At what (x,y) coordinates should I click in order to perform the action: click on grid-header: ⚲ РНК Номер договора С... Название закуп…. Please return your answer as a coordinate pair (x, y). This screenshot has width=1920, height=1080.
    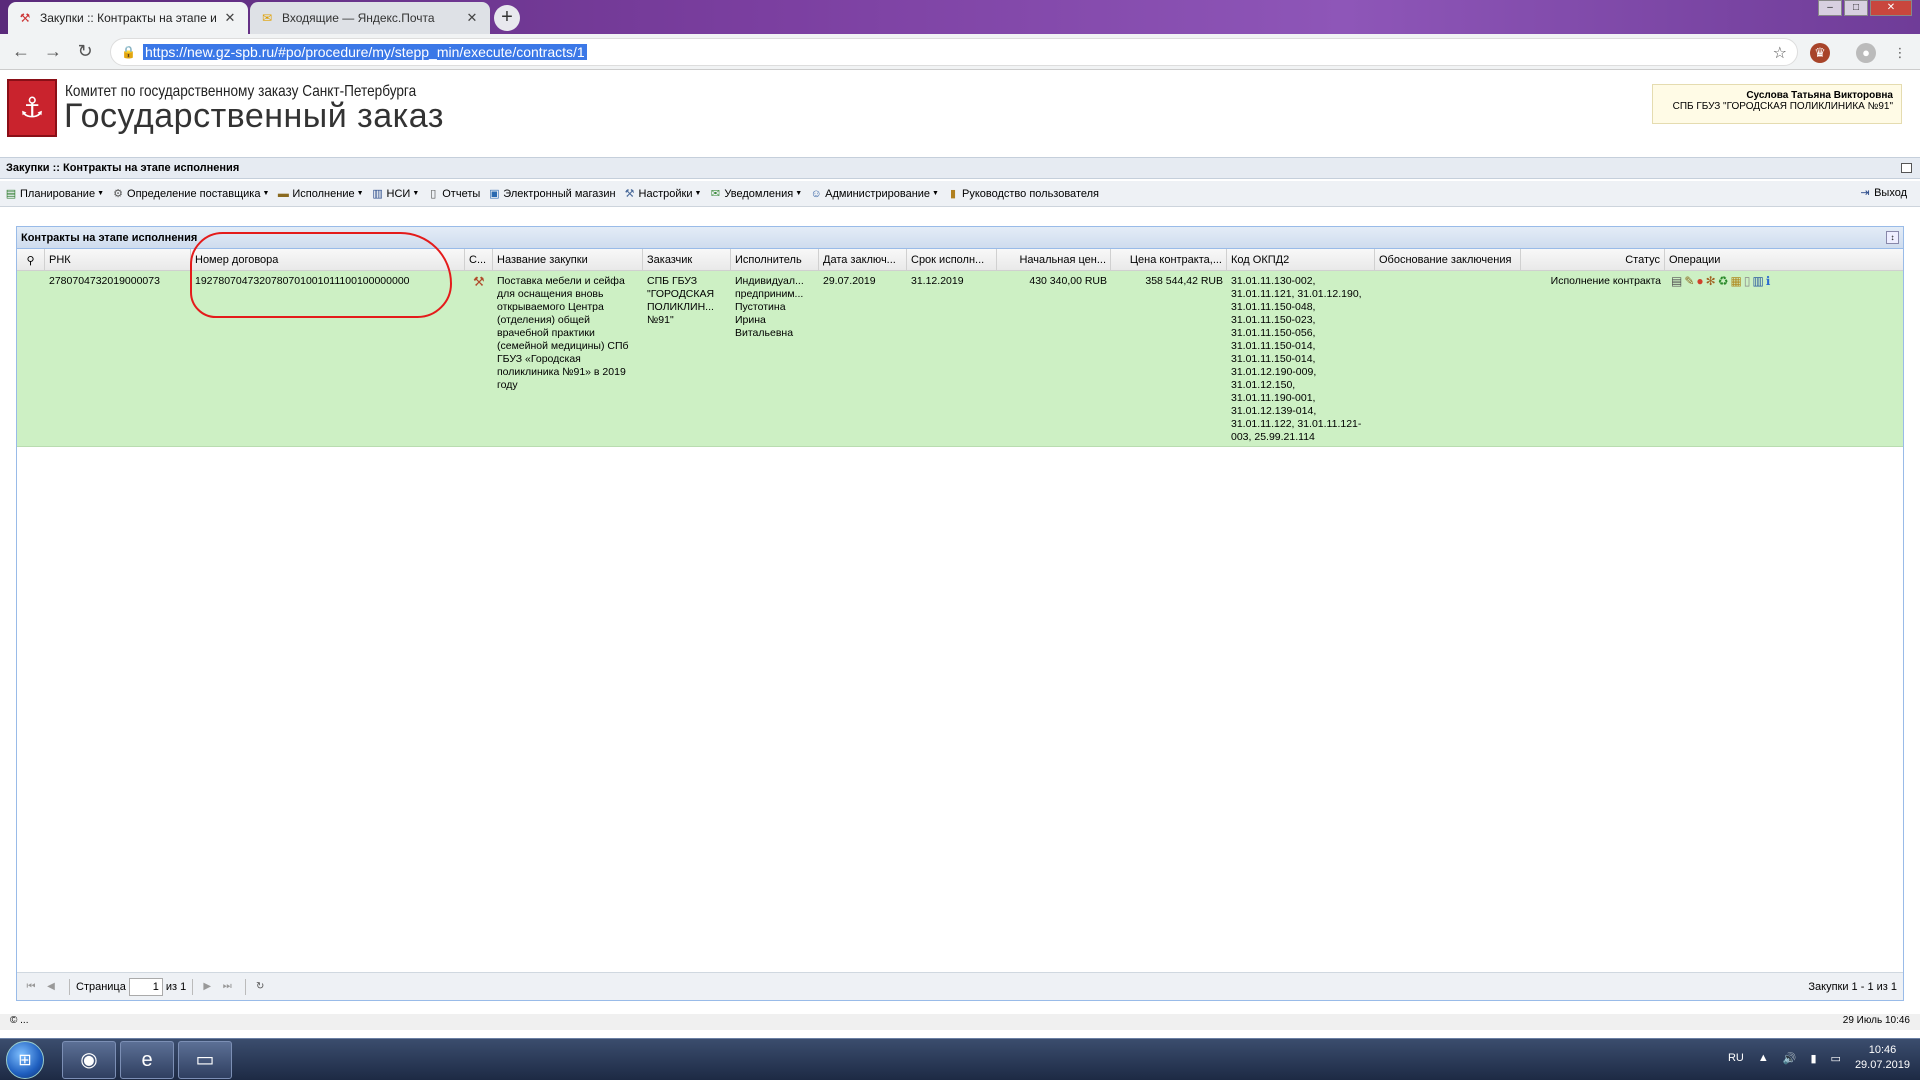
    Looking at the image, I should click on (960, 260).